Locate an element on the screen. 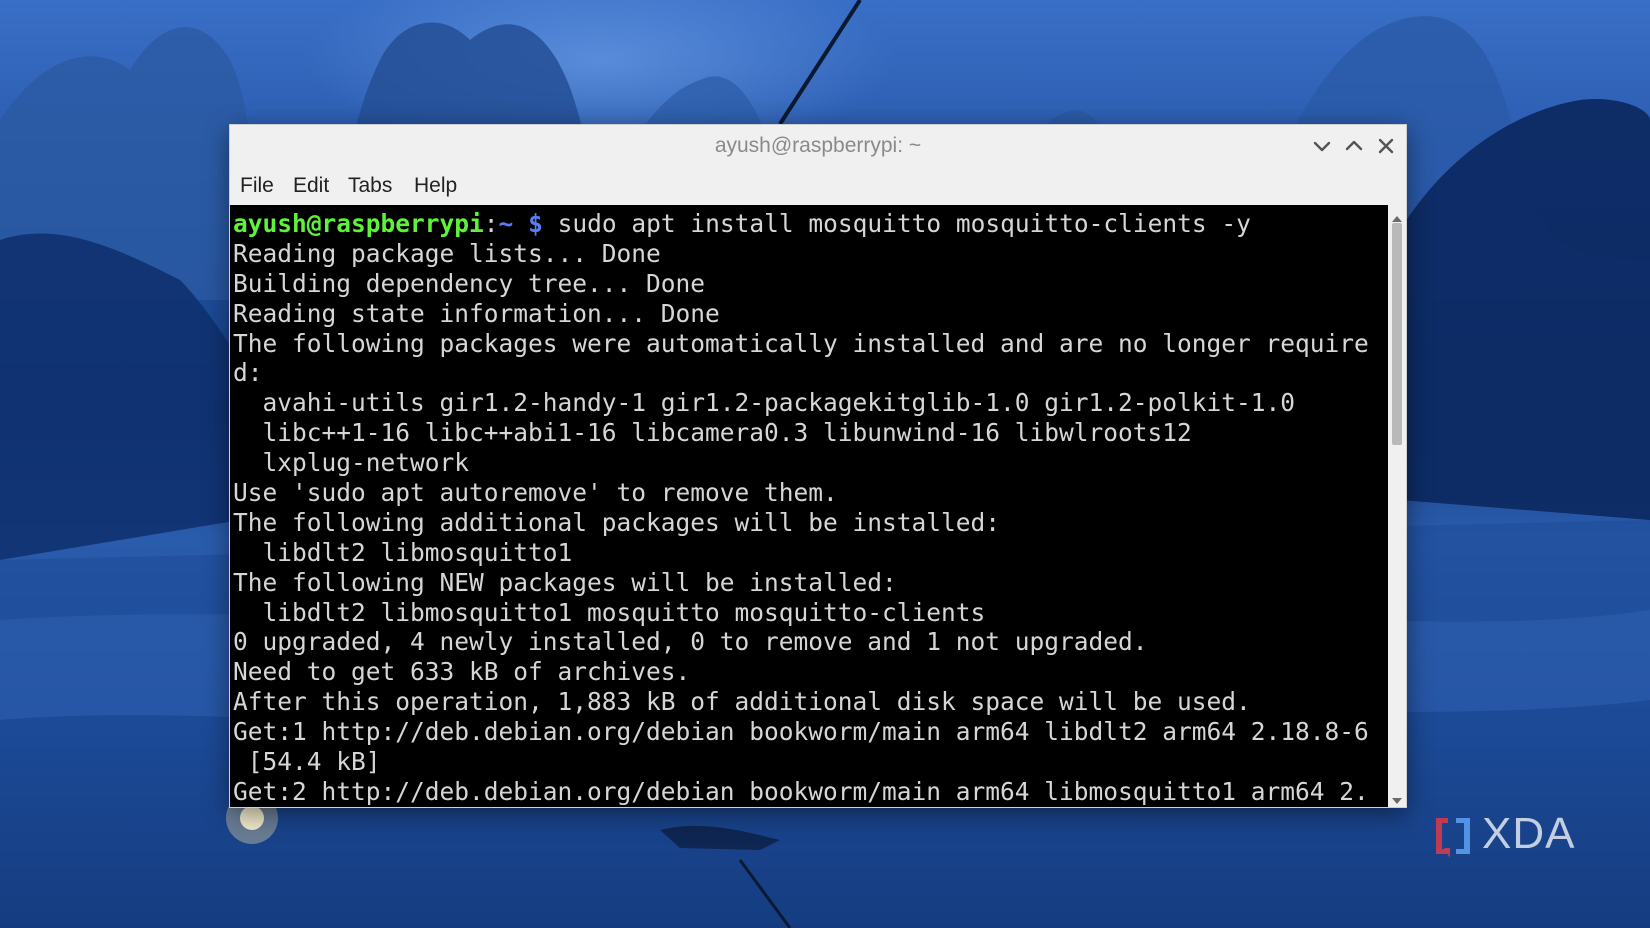 The width and height of the screenshot is (1650, 928). output-line: libdlt2 libmosquitto1 is located at coordinates (403, 552).